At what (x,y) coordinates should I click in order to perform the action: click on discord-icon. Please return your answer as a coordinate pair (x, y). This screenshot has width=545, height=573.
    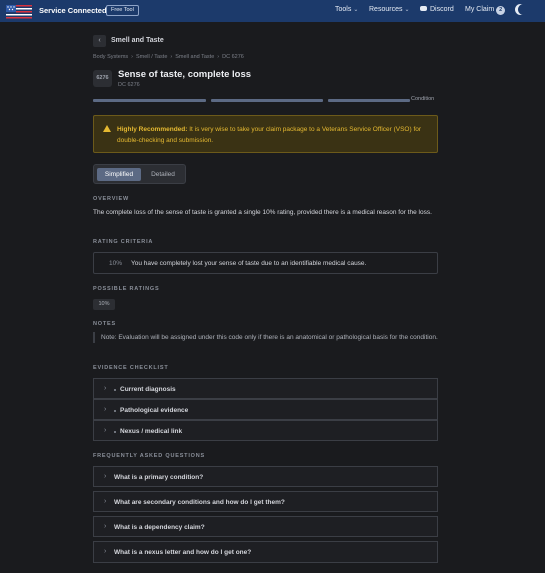
    Looking at the image, I should click on (423, 8).